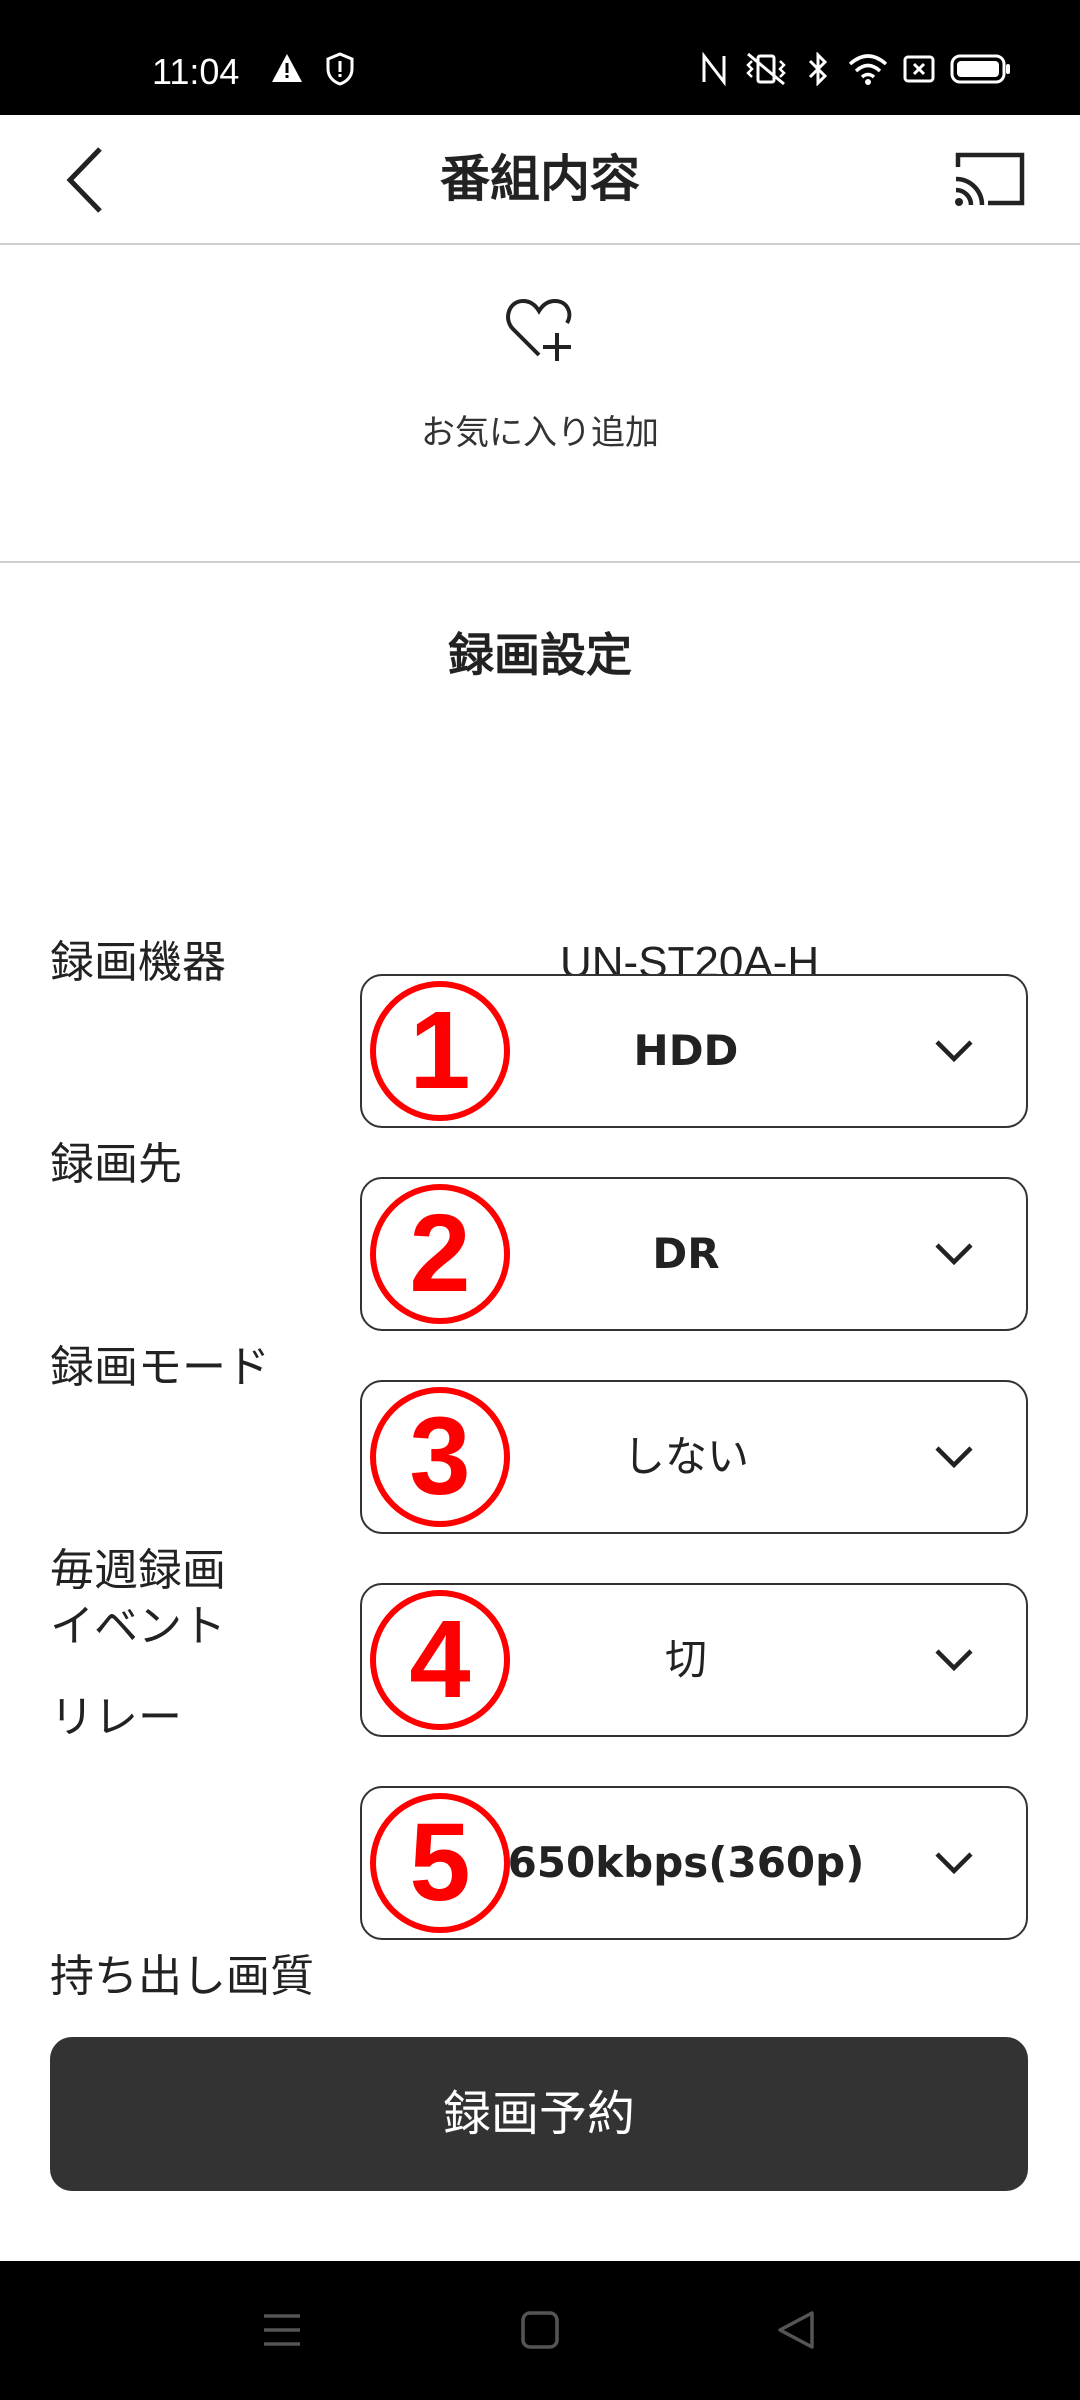 The width and height of the screenshot is (1080, 2400). Describe the element at coordinates (868, 71) in the screenshot. I see `wifi-icon` at that location.